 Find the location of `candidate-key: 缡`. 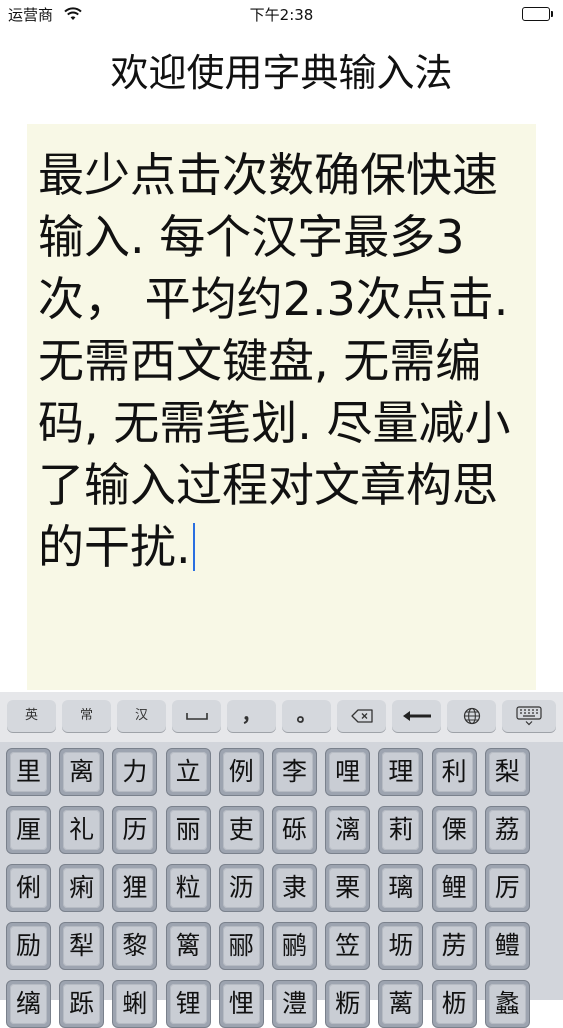

candidate-key: 缡 is located at coordinates (28, 1004).